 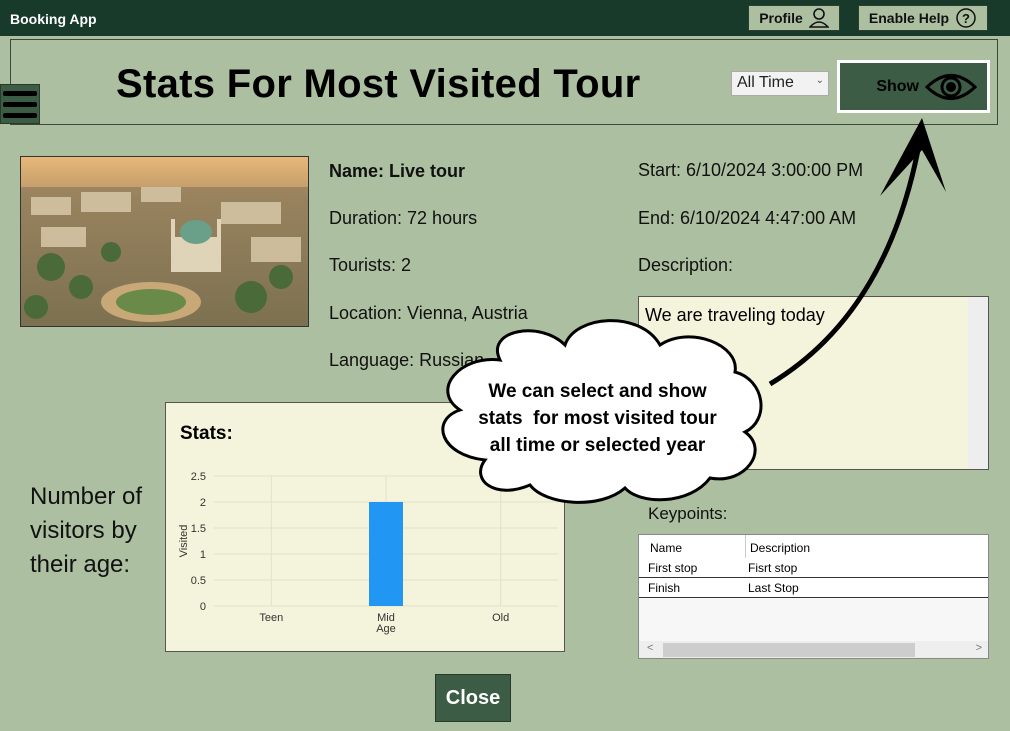 I want to click on enable-help-label: Enable Help, so click(x=909, y=18).